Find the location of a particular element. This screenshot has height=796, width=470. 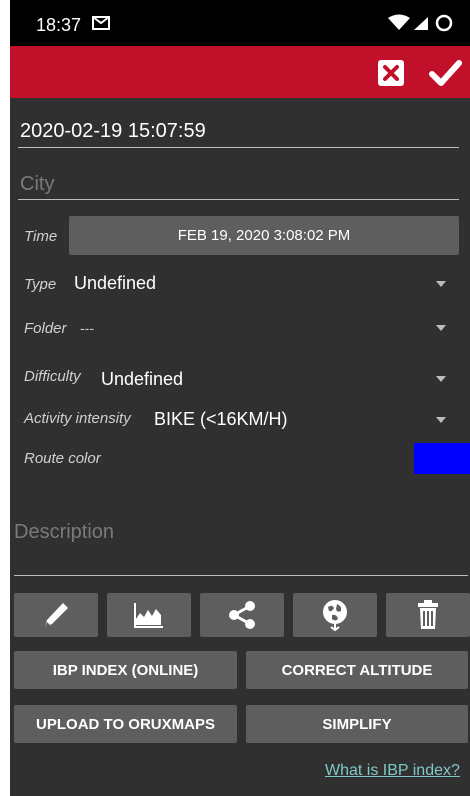

delete-button is located at coordinates (428, 615).